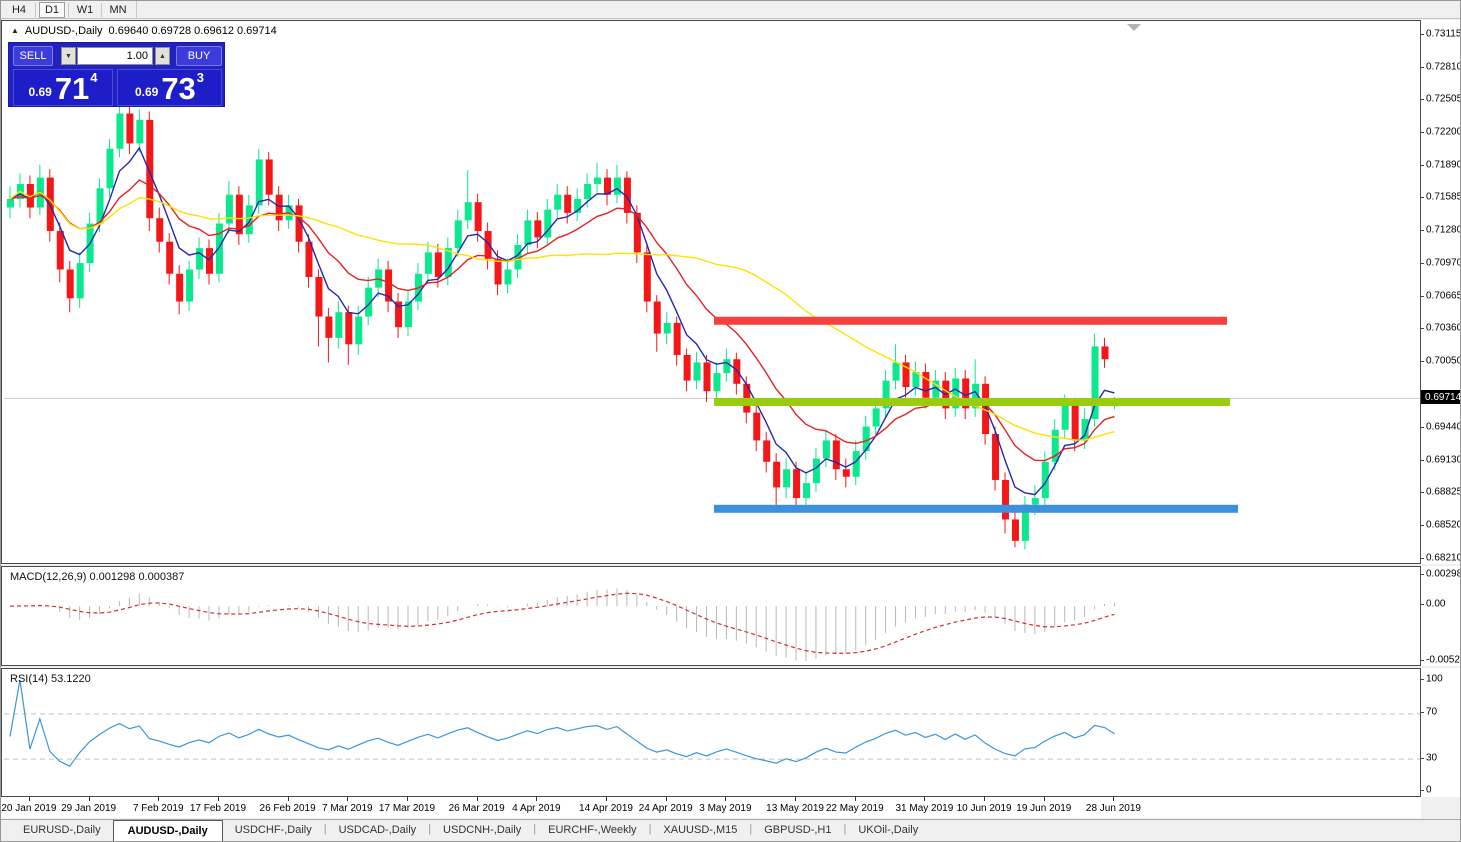 The width and height of the screenshot is (1461, 842). I want to click on date-axis-label: 24 Apr 2019, so click(665, 808).